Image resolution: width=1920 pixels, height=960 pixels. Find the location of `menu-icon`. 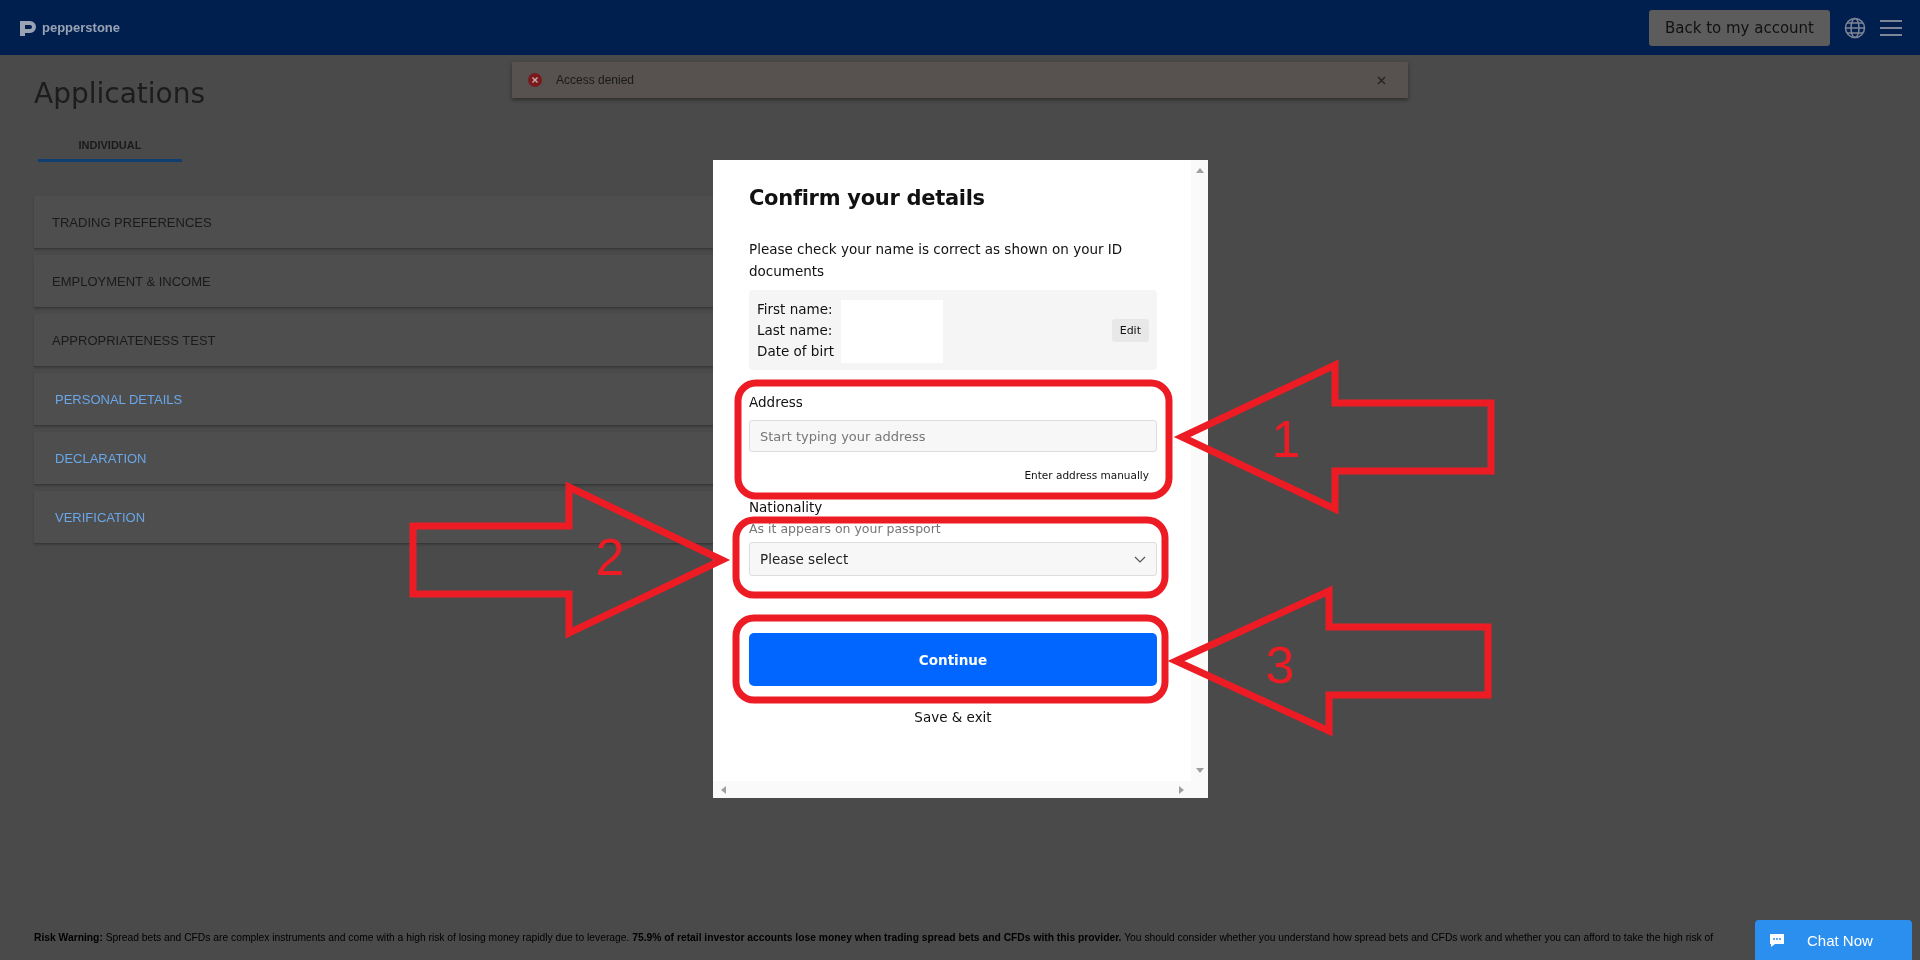

menu-icon is located at coordinates (1891, 27).